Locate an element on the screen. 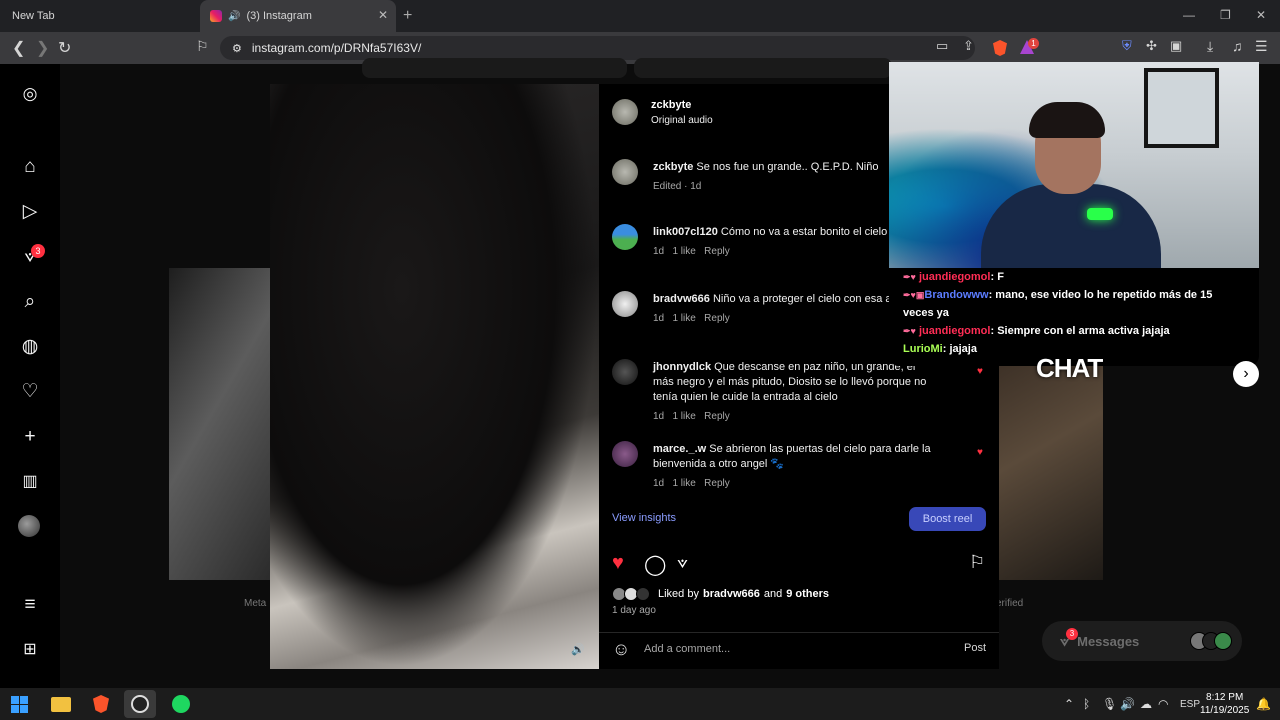 The height and width of the screenshot is (720, 1280). boost-reel-button: Boost reel is located at coordinates (947, 519).